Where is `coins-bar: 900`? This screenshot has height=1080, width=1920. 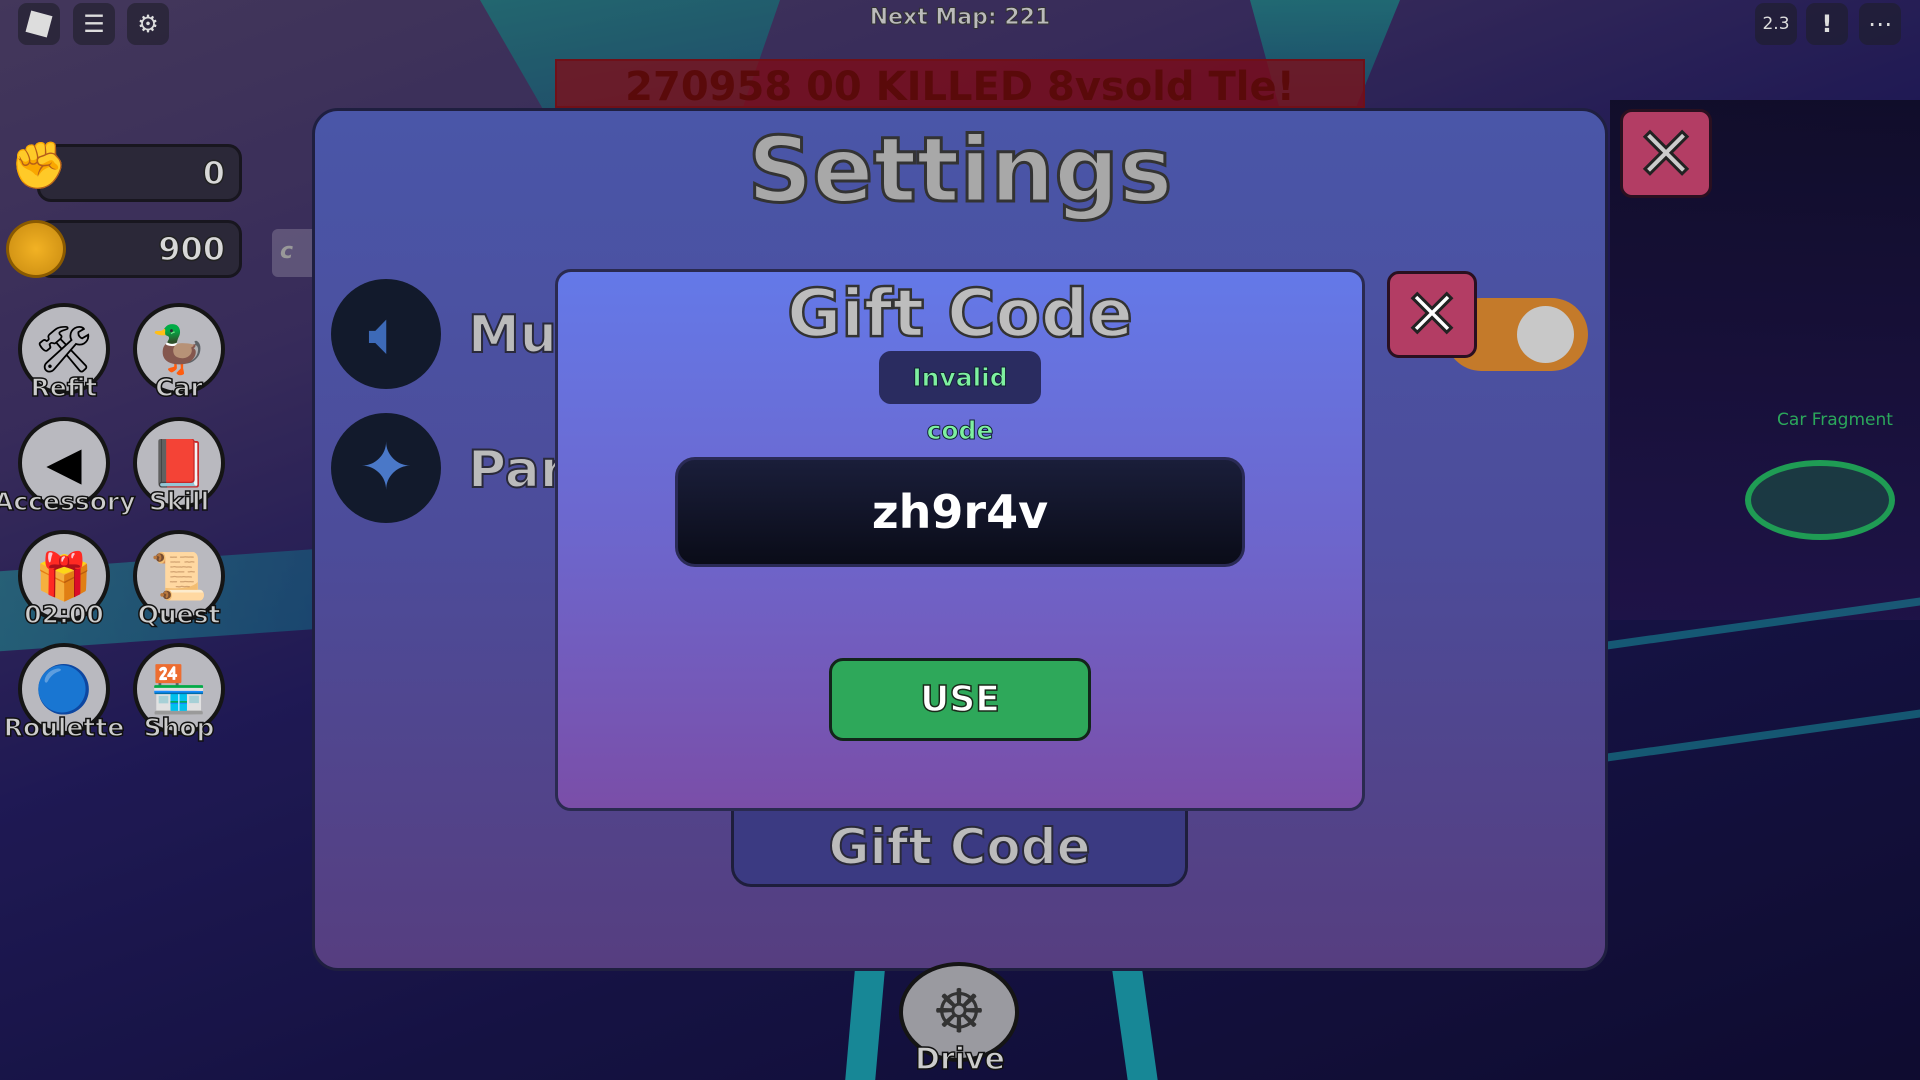 coins-bar: 900 is located at coordinates (139, 249).